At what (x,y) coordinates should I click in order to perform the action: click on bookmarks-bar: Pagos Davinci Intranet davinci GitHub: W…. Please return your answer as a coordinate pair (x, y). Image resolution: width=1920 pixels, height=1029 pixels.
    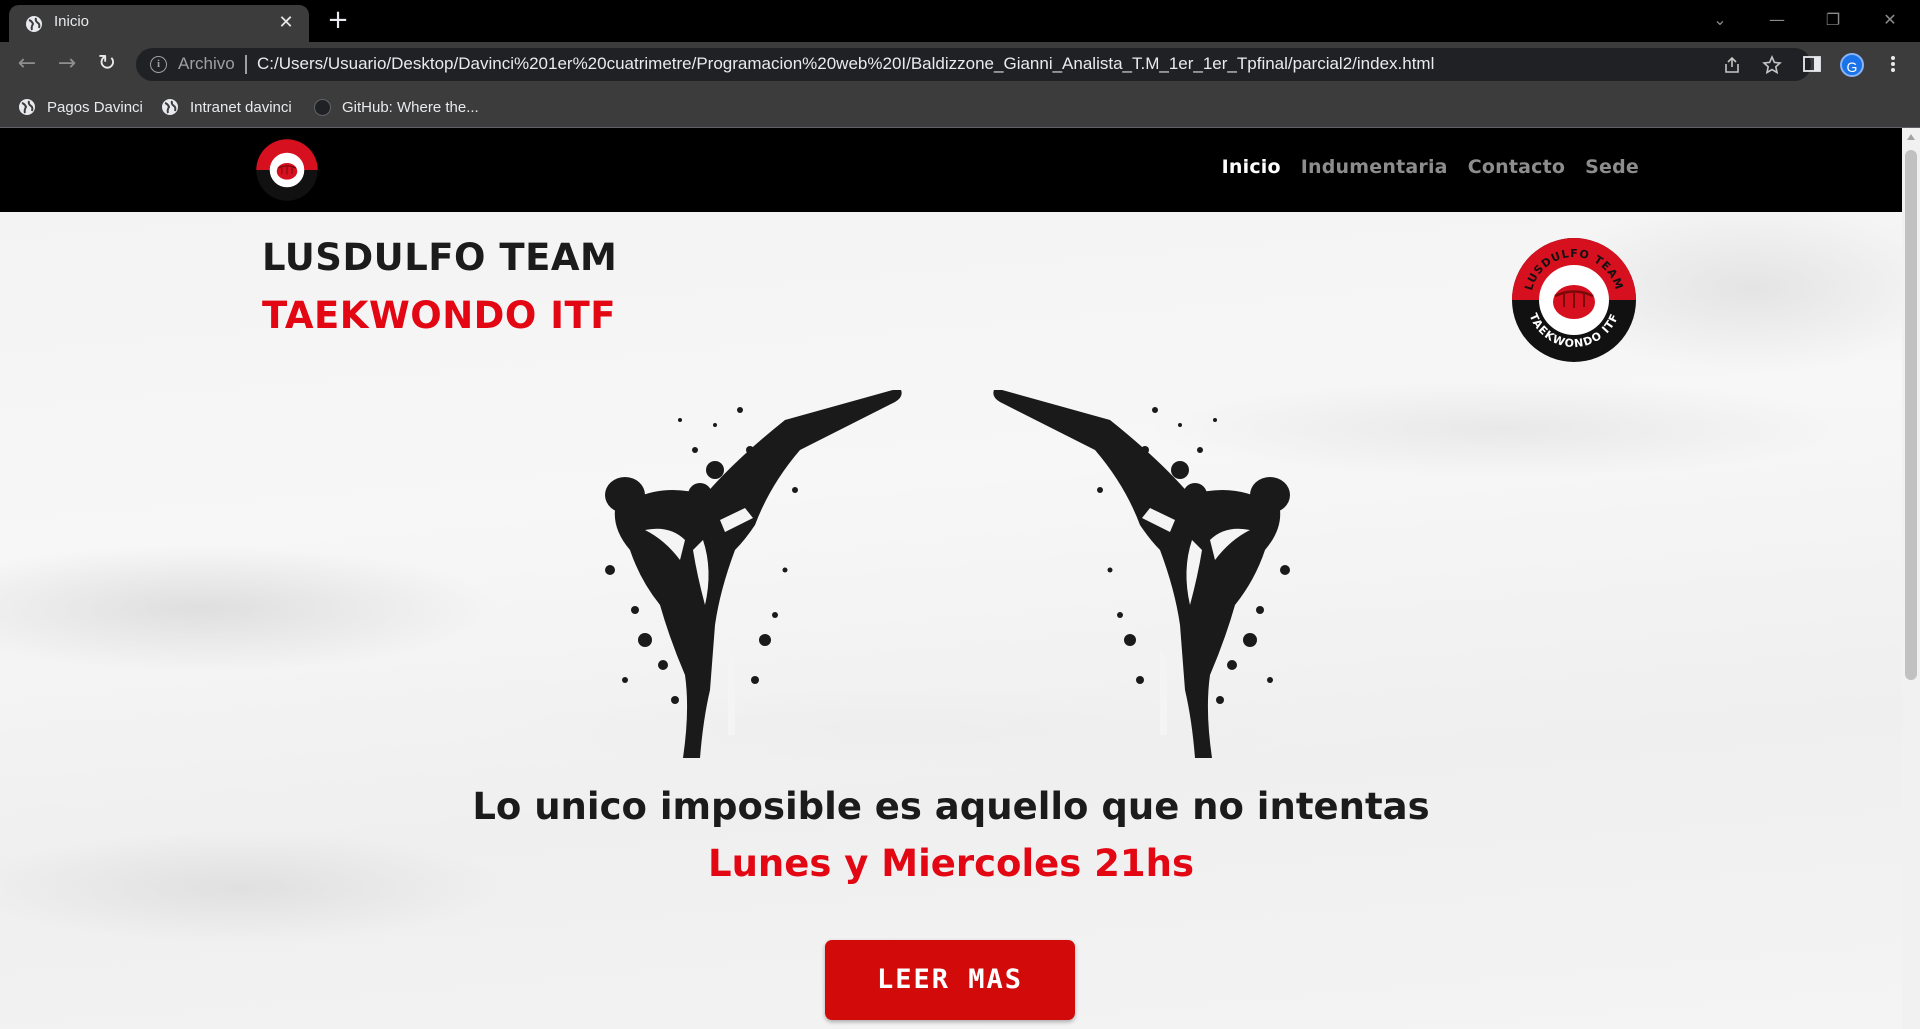
    Looking at the image, I should click on (960, 107).